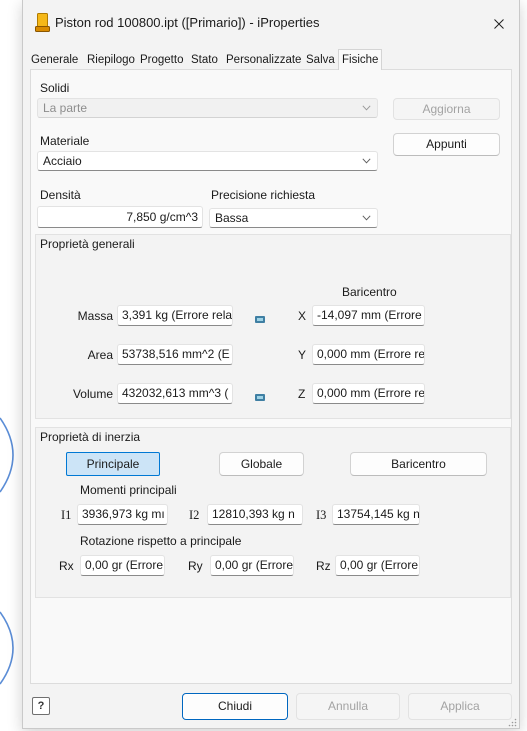  Describe the element at coordinates (92, 394) in the screenshot. I see `volume-label: Volume` at that location.